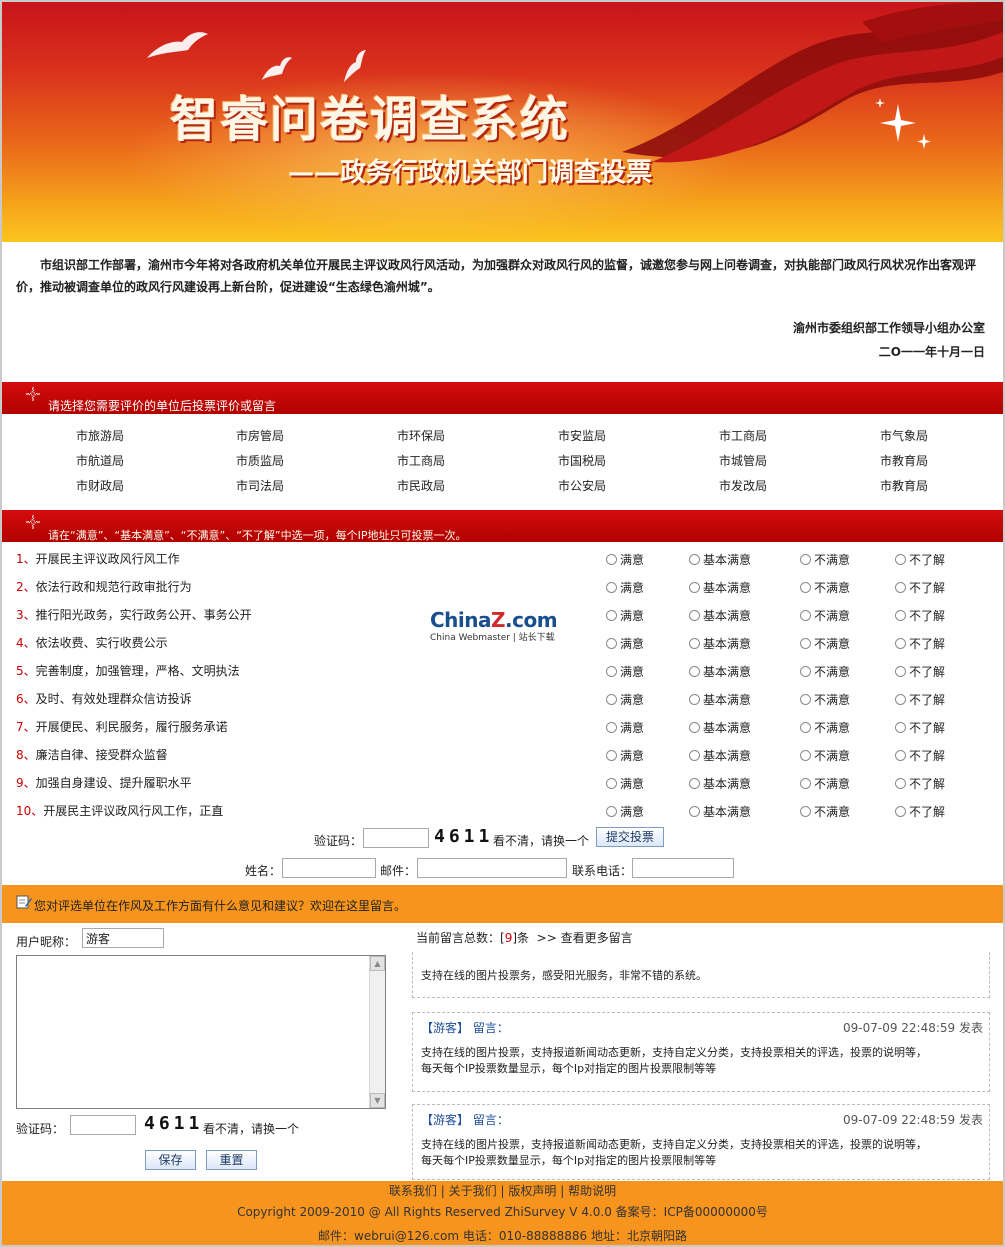  What do you see at coordinates (421, 435) in the screenshot?
I see `unit-link: 市环保局` at bounding box center [421, 435].